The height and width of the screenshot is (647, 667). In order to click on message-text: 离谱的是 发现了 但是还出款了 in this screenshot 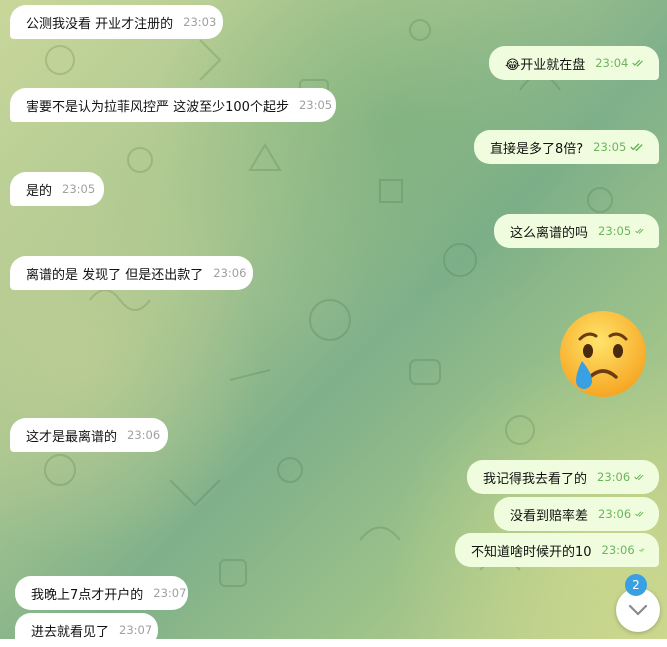, I will do `click(115, 275)`.